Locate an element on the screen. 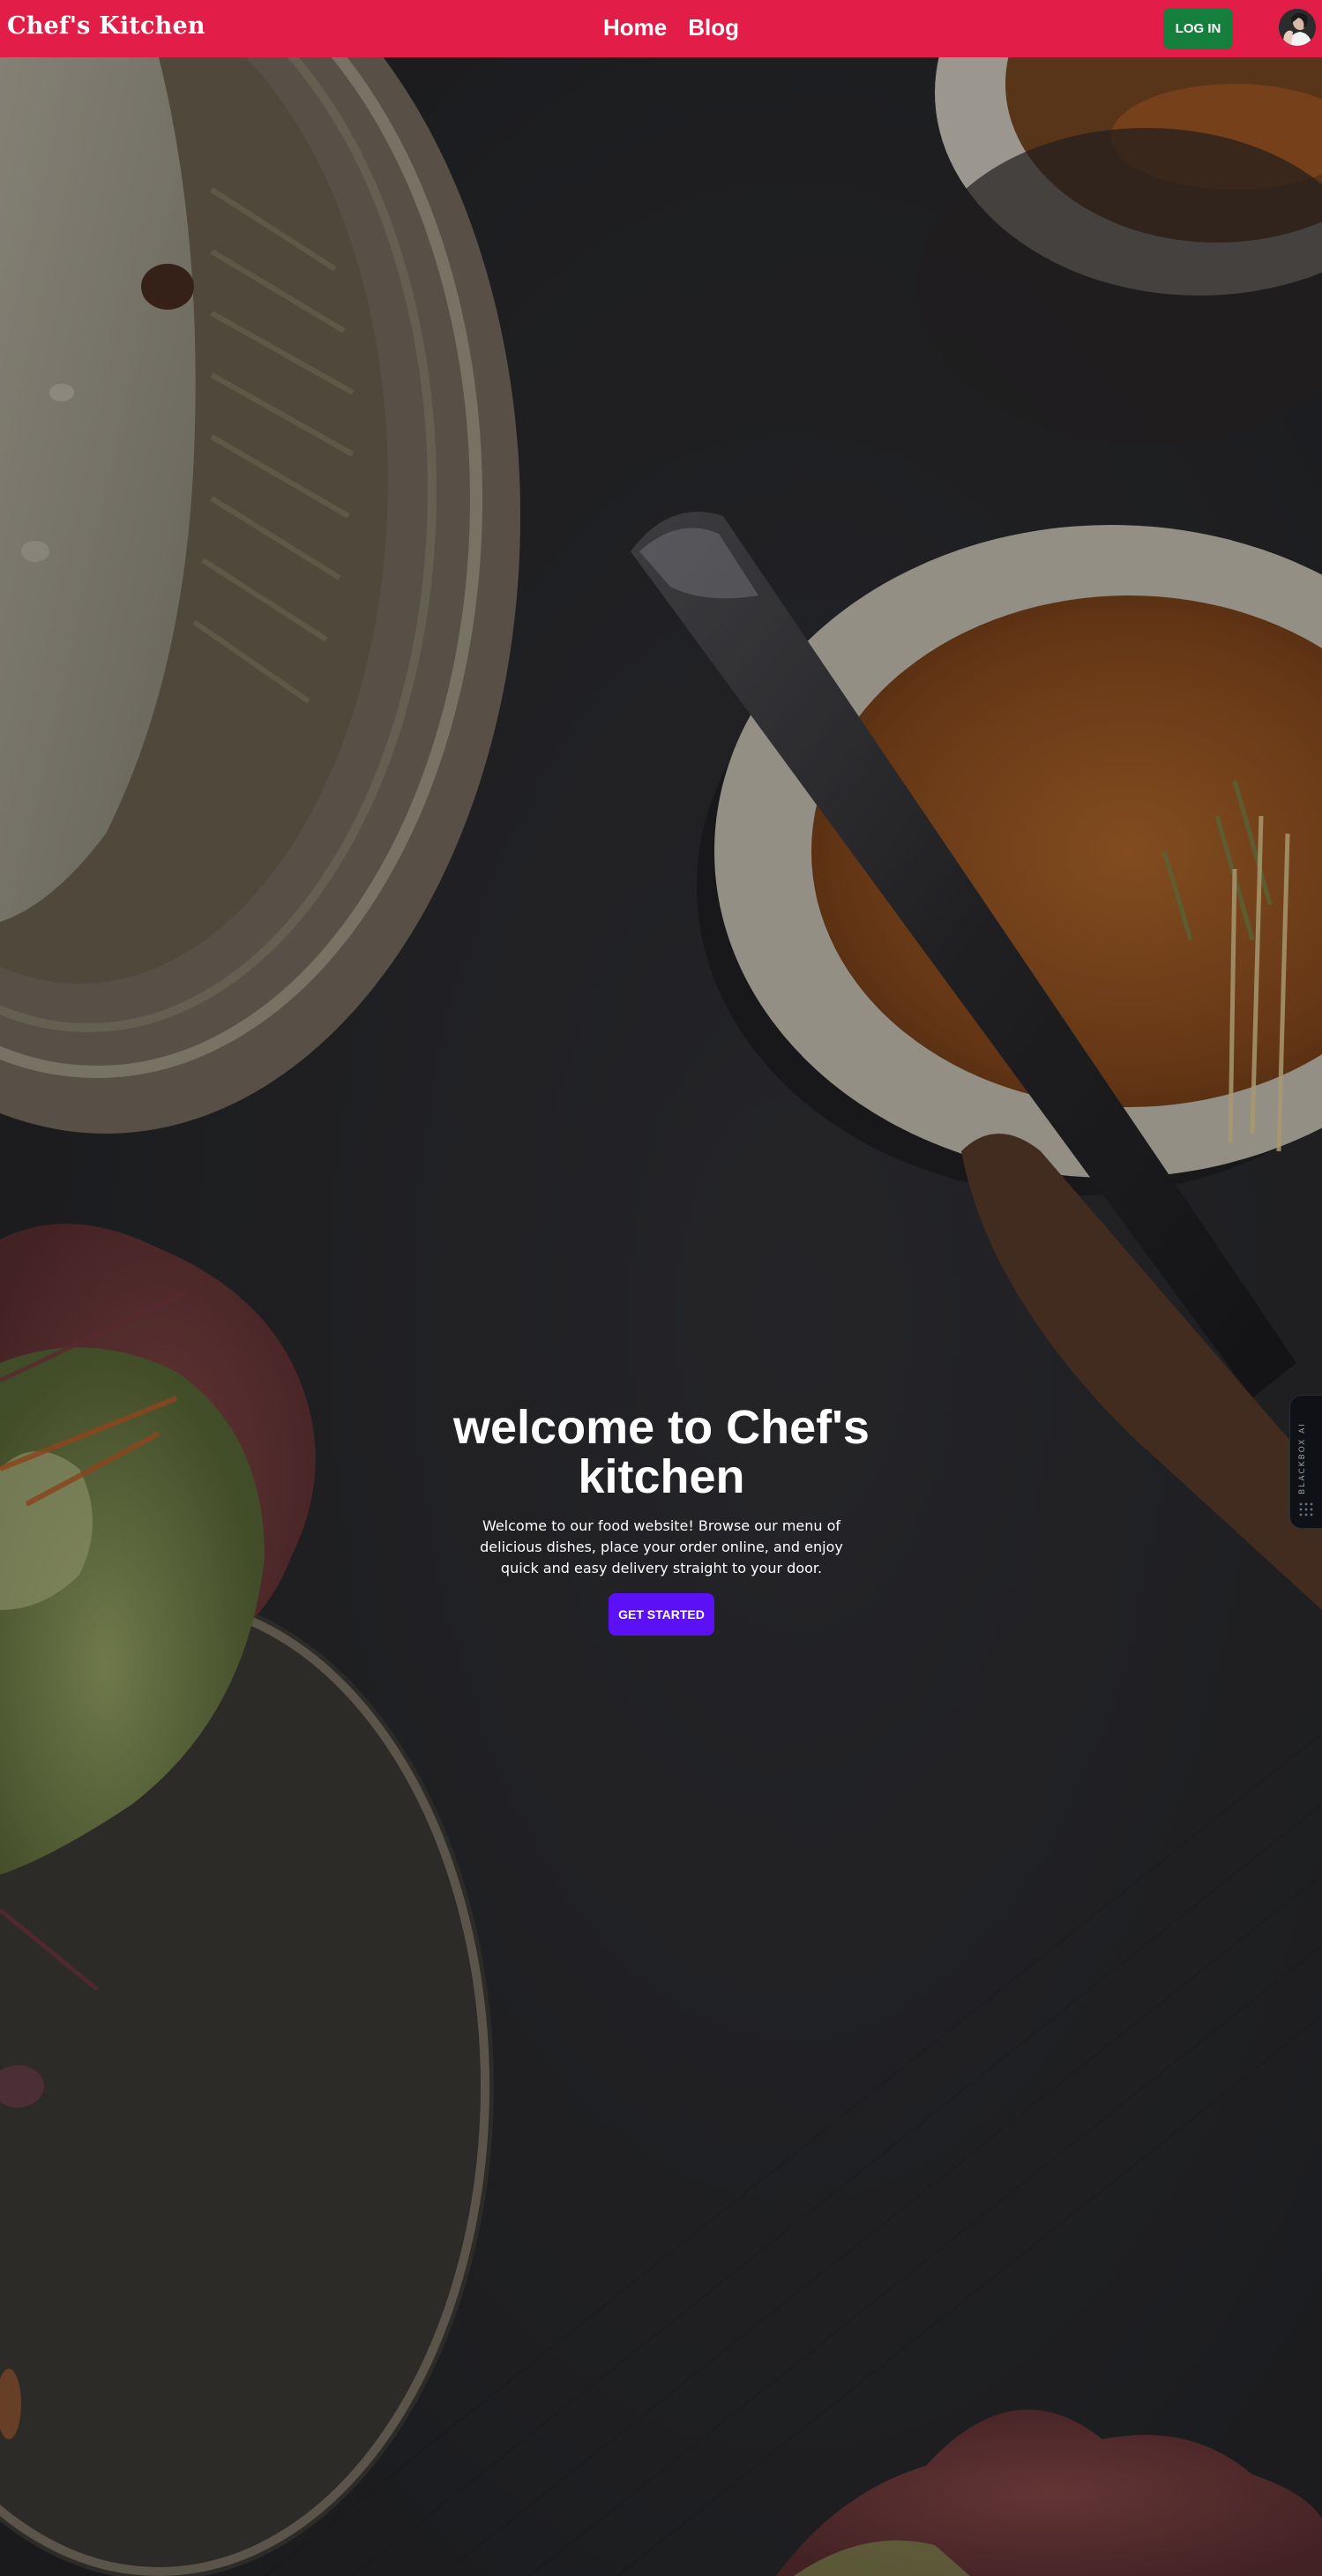  nav-link-blog: Blog is located at coordinates (714, 28).